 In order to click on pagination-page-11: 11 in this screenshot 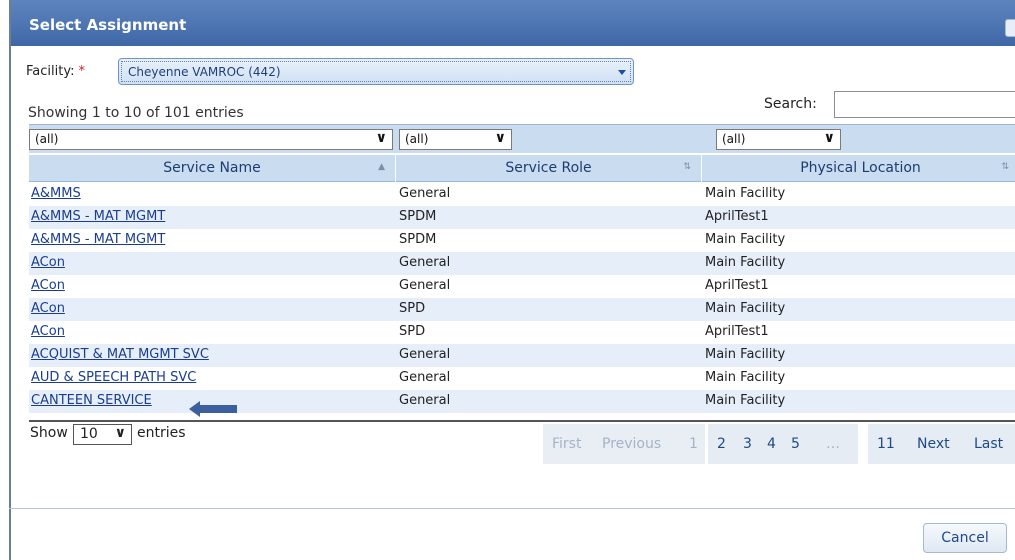, I will do `click(886, 444)`.